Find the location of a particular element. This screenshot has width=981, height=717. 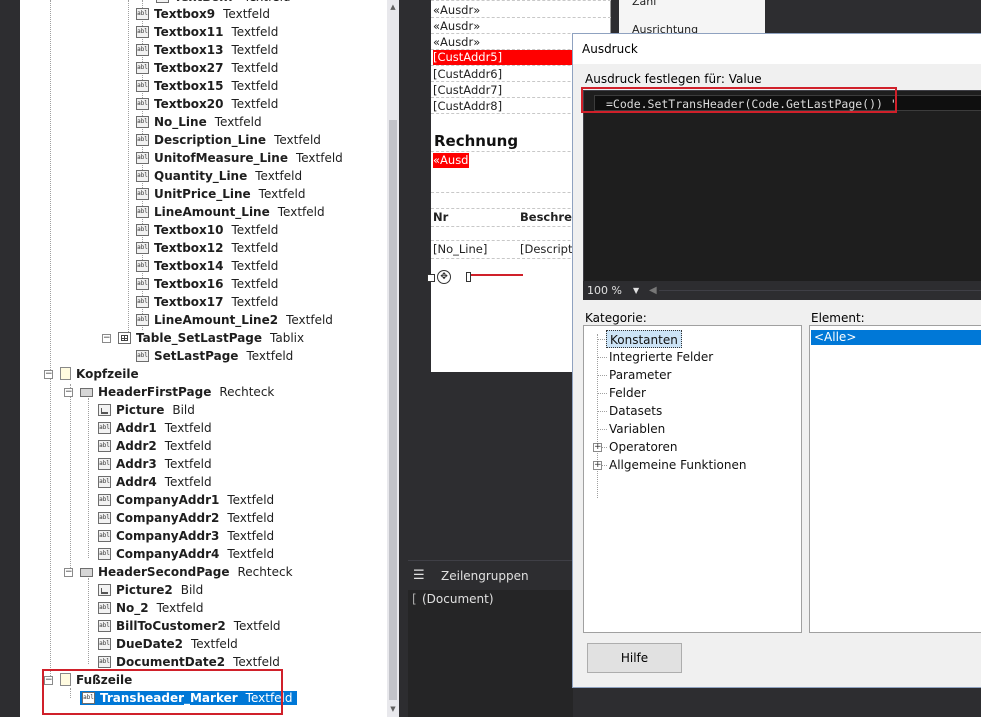

tree-item: Textbox16 Textfeld is located at coordinates (207, 284).